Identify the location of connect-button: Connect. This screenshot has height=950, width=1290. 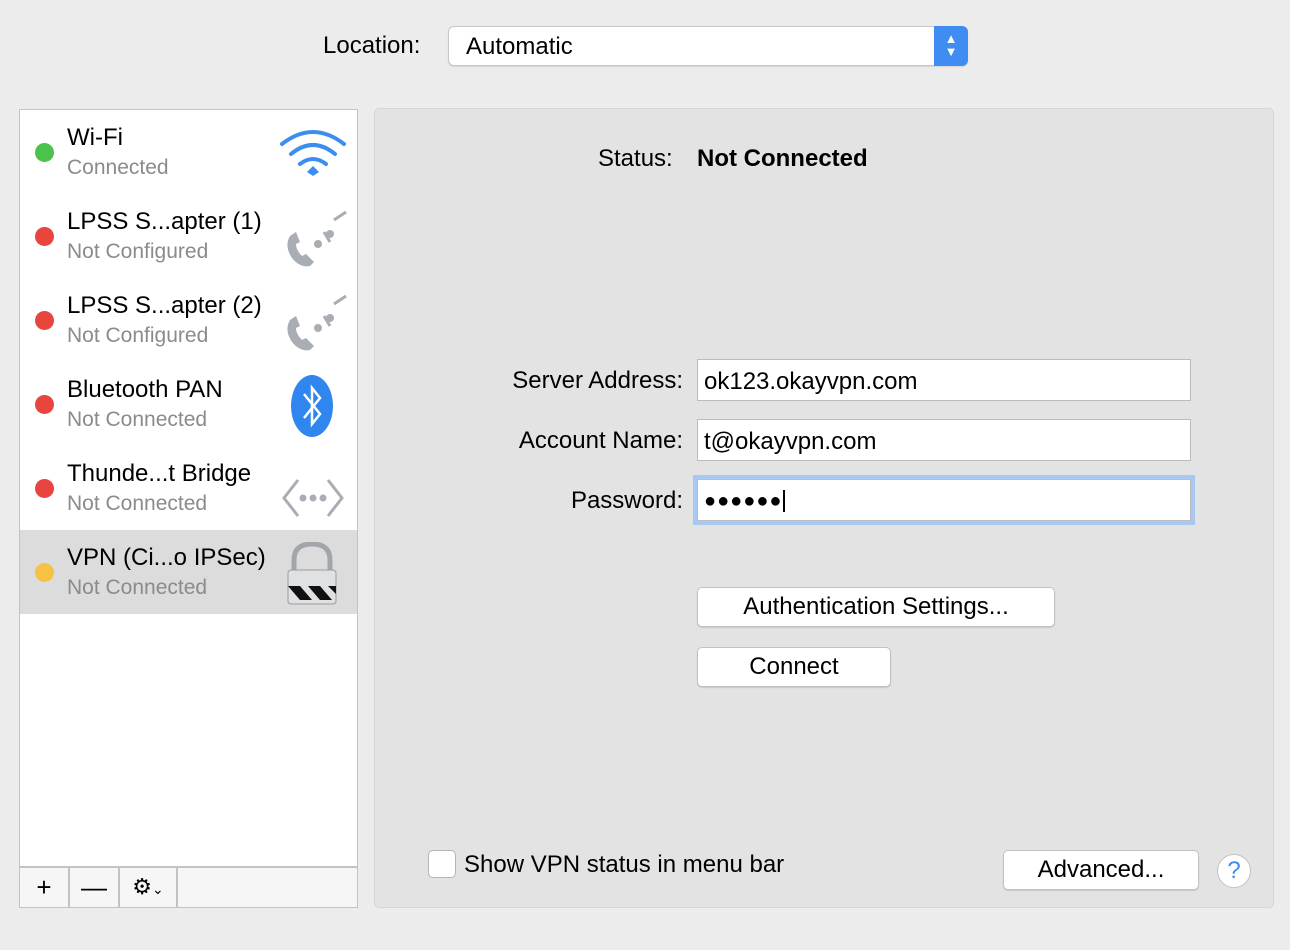
(794, 667).